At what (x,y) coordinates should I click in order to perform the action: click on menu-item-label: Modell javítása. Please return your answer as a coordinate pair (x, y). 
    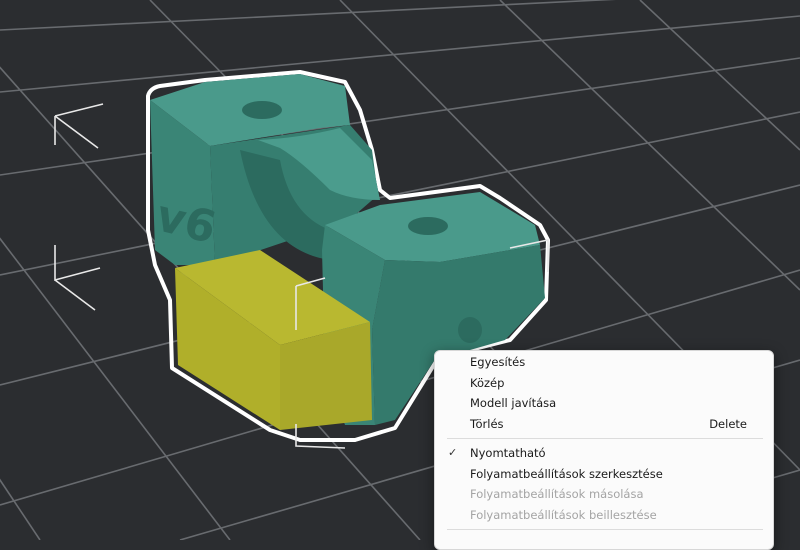
    Looking at the image, I should click on (513, 403).